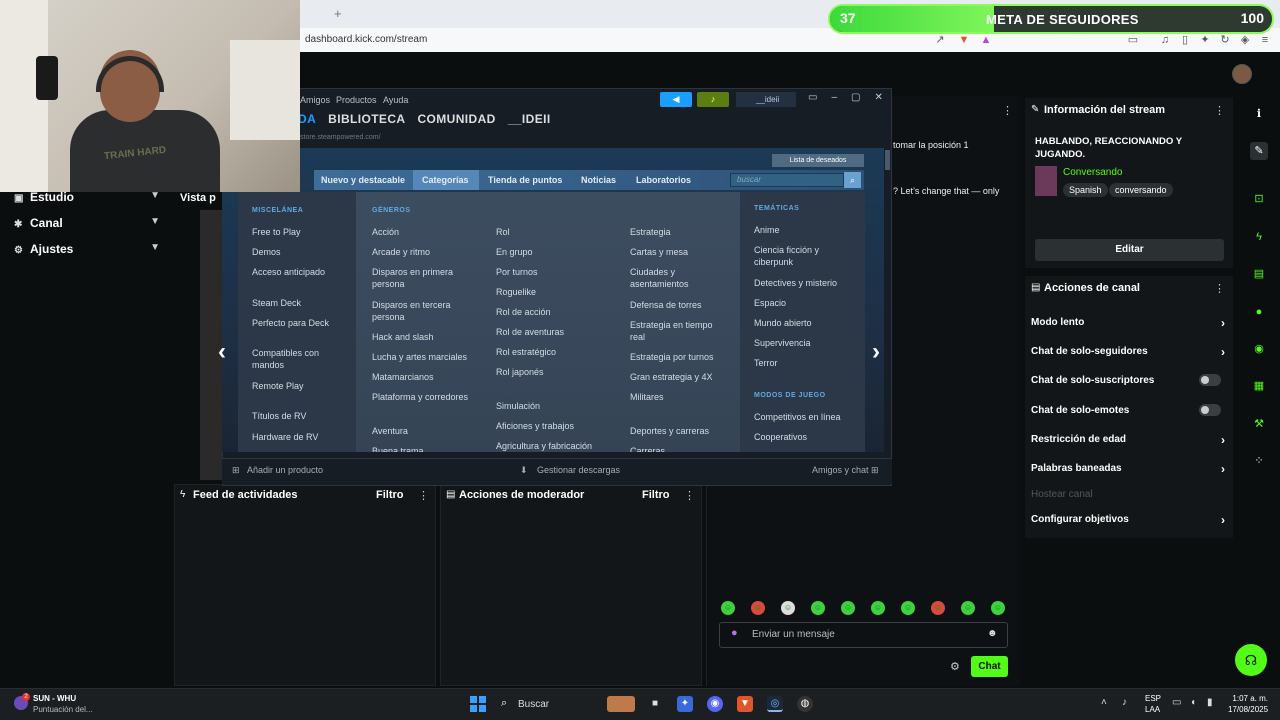 The height and width of the screenshot is (720, 1280). Describe the element at coordinates (1092, 172) in the screenshot. I see `stream-category: Conversando` at that location.